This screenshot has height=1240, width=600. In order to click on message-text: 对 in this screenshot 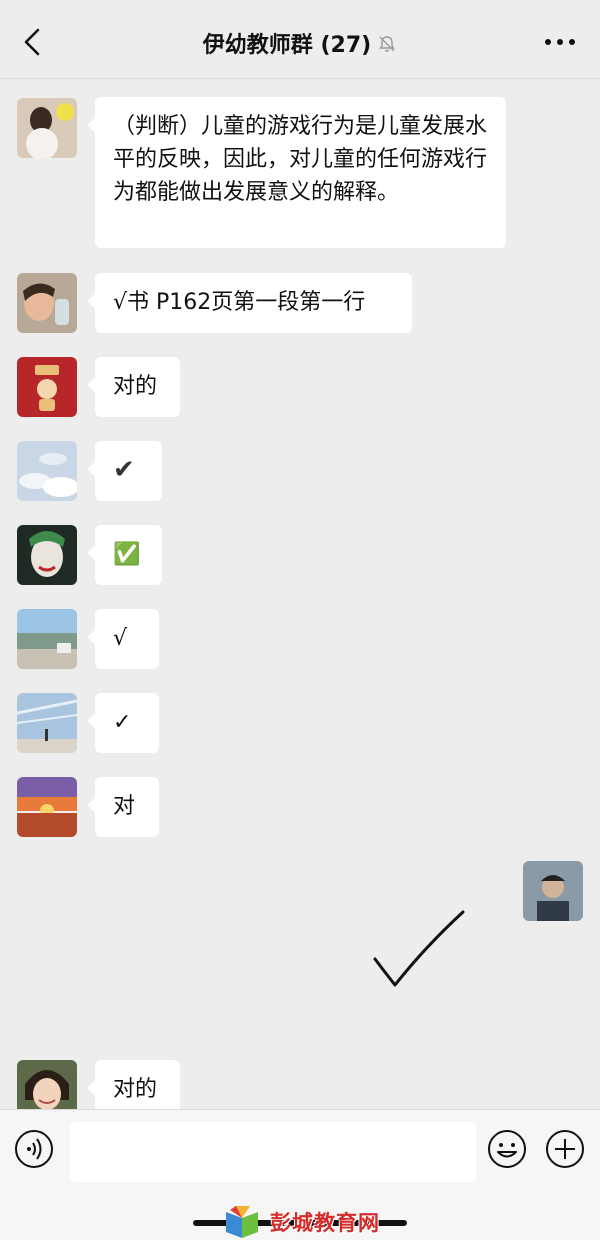, I will do `click(124, 806)`.